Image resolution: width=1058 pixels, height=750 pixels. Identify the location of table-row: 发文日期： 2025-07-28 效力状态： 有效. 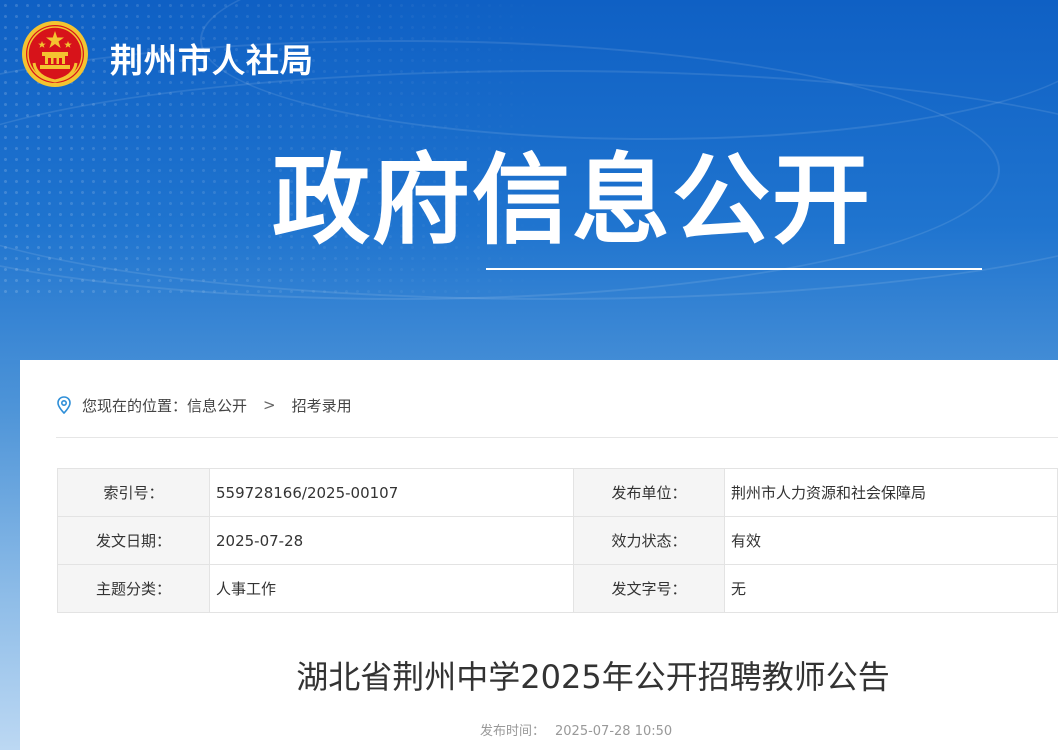
(557, 540).